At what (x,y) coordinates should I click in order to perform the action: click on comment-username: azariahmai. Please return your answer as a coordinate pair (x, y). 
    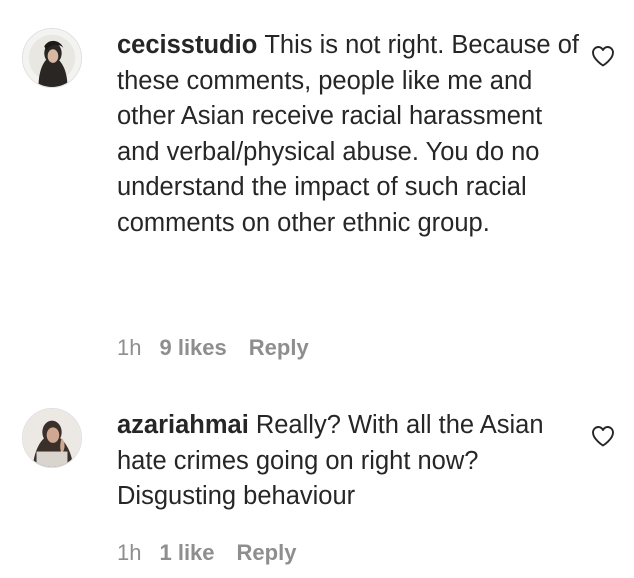
    Looking at the image, I should click on (183, 425).